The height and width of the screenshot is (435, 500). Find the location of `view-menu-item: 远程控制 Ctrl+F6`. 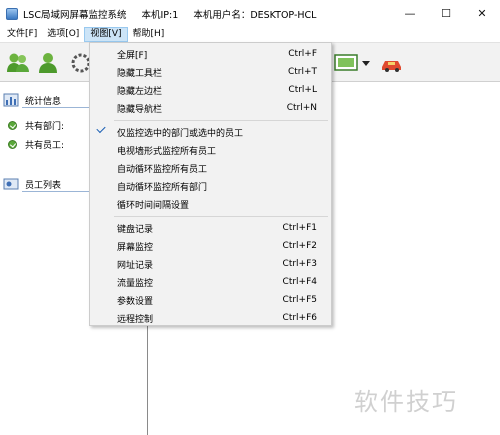

view-menu-item: 远程控制 Ctrl+F6 is located at coordinates (210, 318).